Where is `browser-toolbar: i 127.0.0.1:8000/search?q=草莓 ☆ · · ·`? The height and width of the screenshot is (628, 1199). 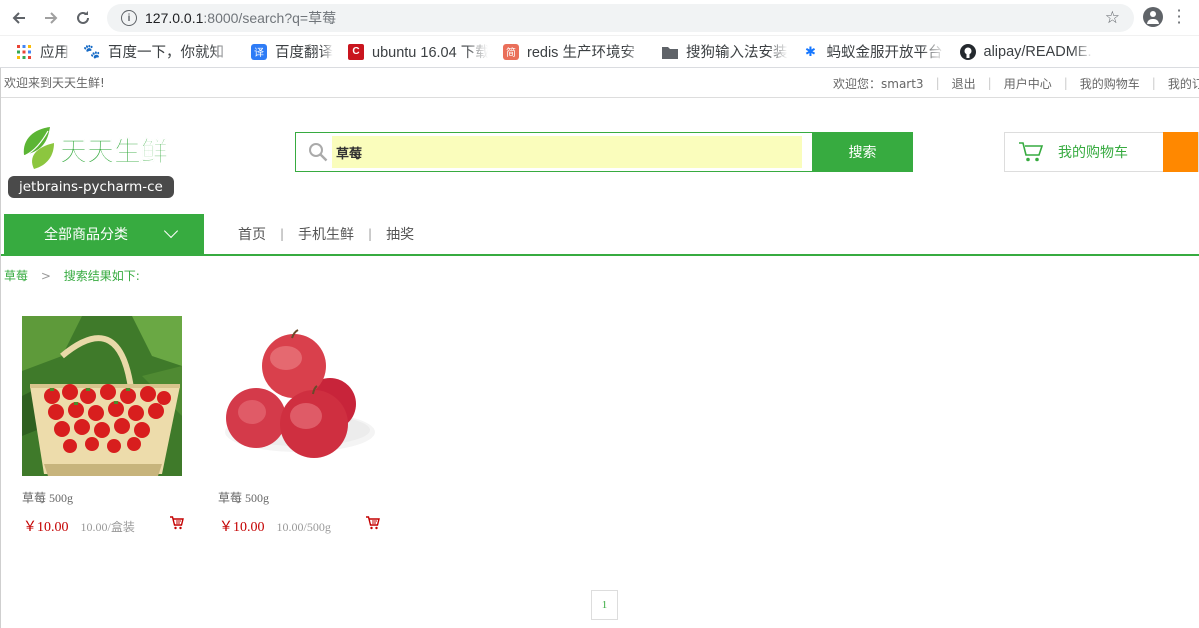 browser-toolbar: i 127.0.0.1:8000/search?q=草莓 ☆ · · · is located at coordinates (599, 18).